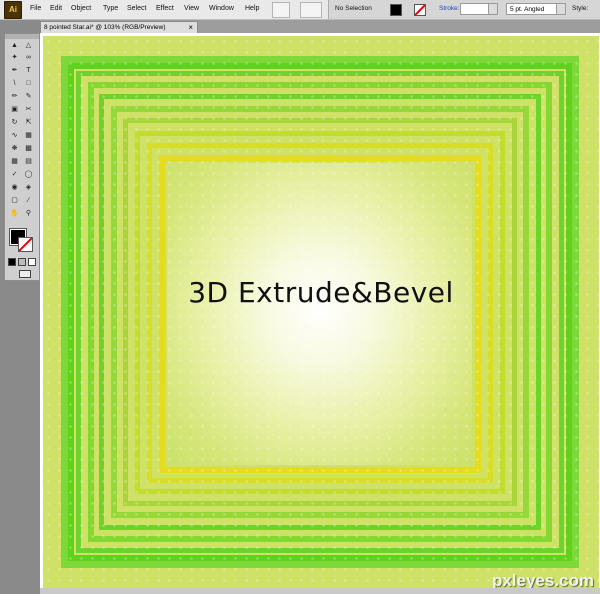 The height and width of the screenshot is (594, 600). Describe the element at coordinates (14, 135) in the screenshot. I see `warp-tool-icon: ∿` at that location.